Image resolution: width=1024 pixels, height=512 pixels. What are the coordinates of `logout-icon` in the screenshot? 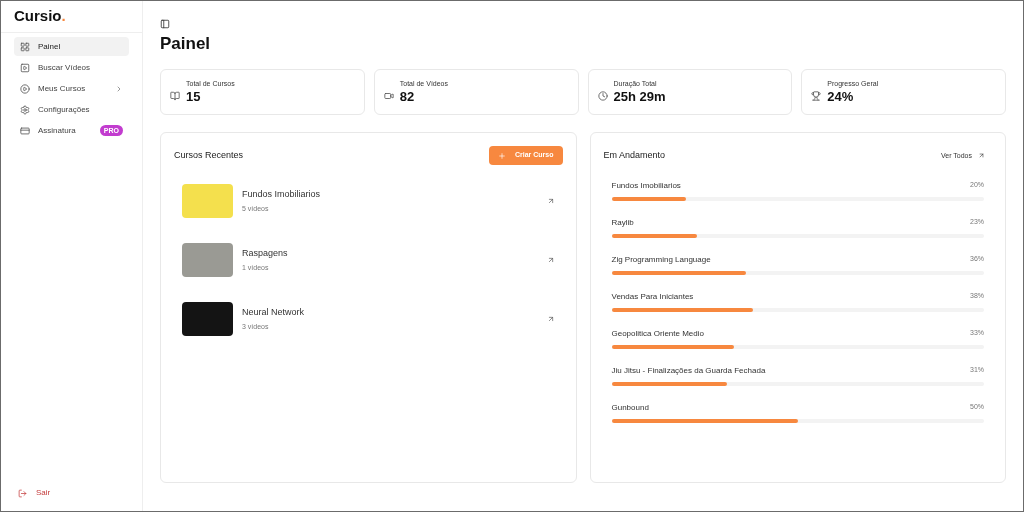 It's located at (22, 493).